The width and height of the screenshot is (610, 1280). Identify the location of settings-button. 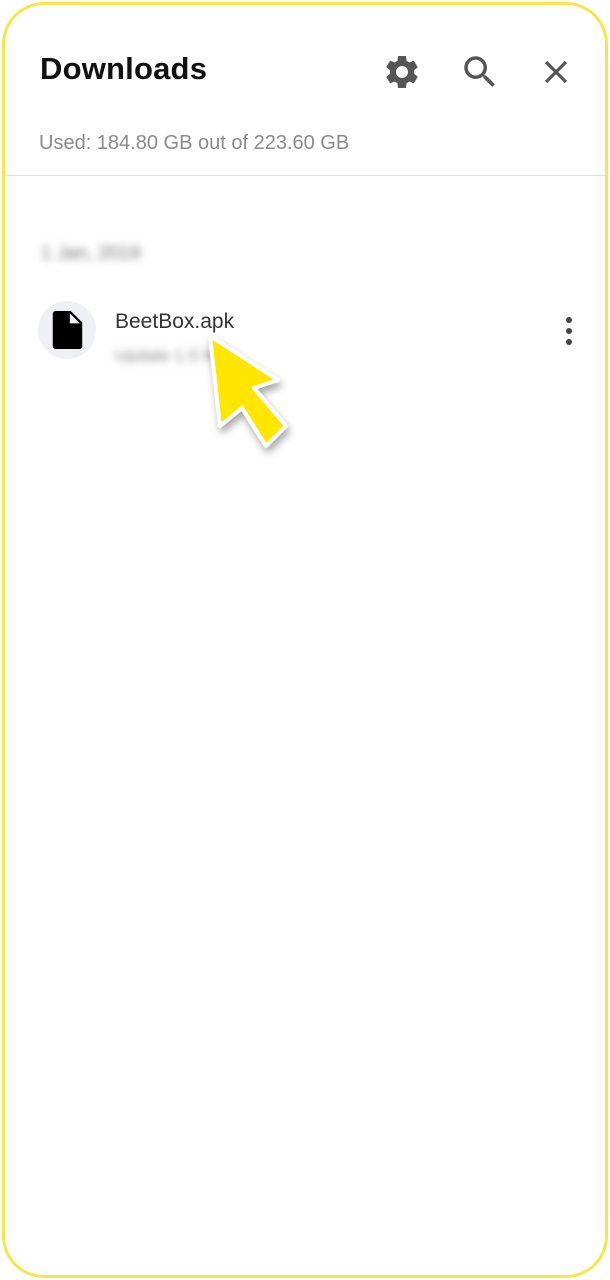
(402, 72).